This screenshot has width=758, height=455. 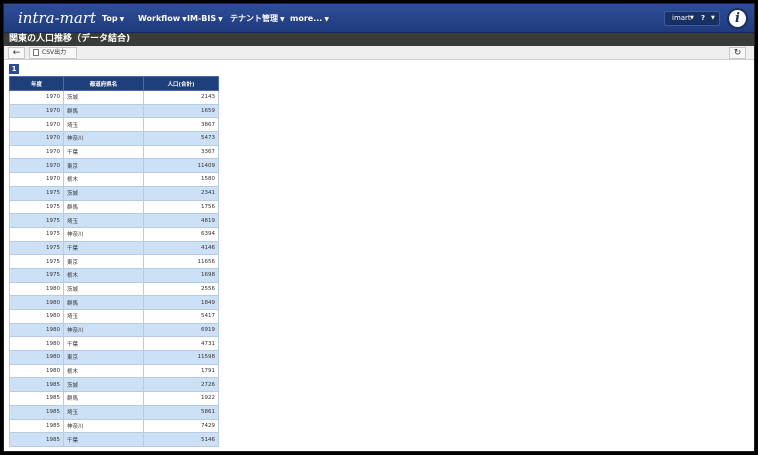 I want to click on column-header-population: 人口(合計), so click(x=181, y=83).